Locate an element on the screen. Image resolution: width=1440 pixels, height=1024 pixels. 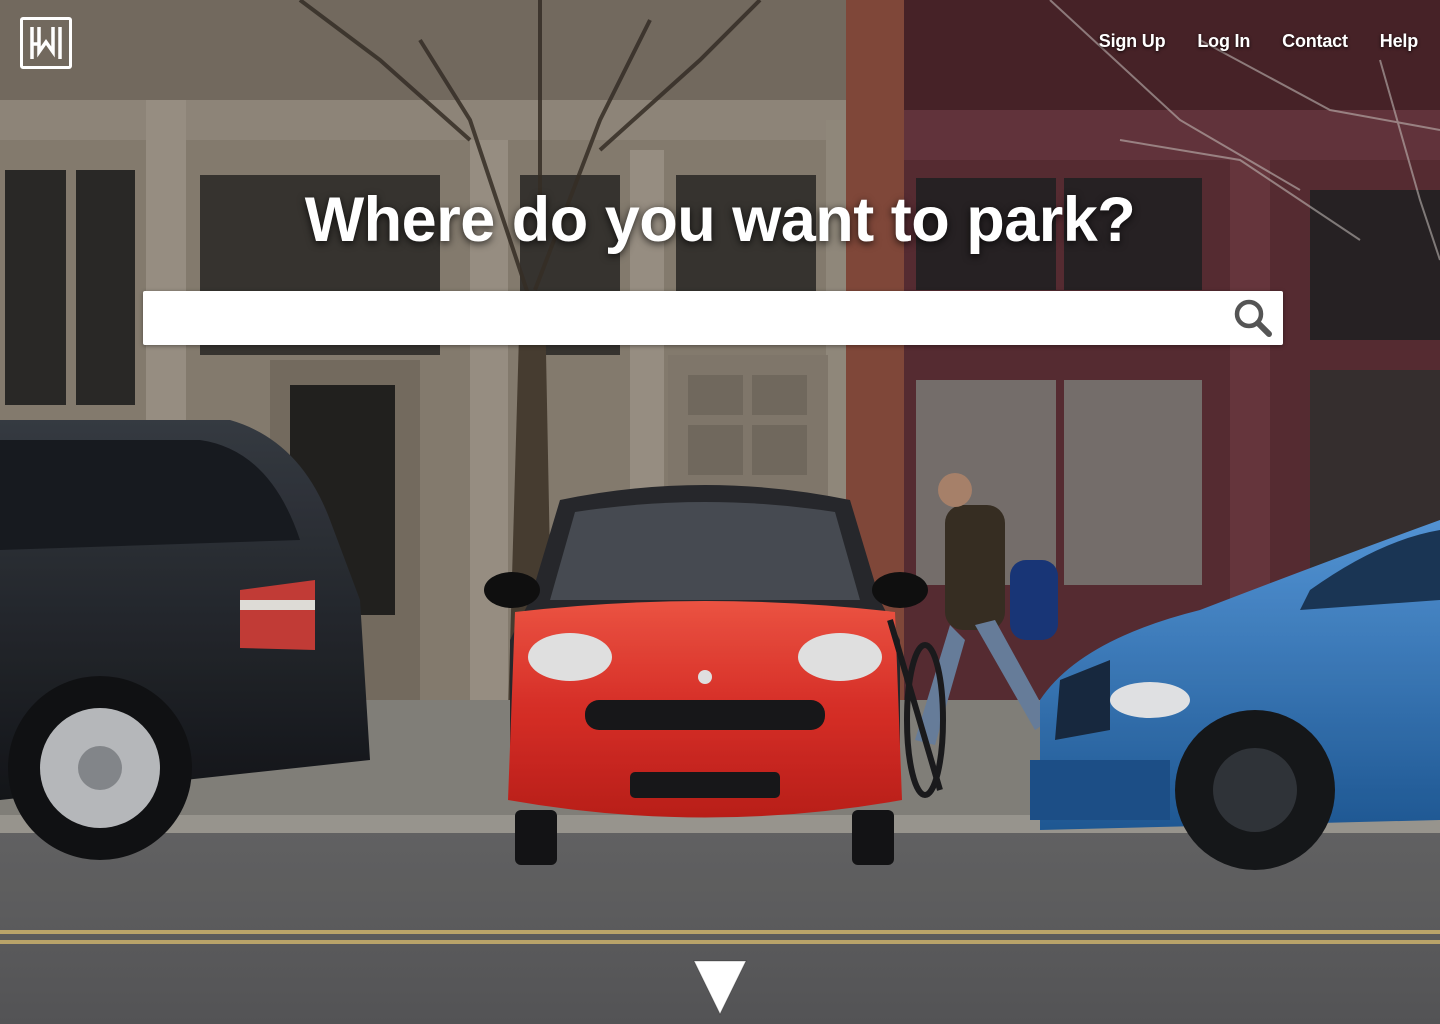
location-search-input is located at coordinates (683, 318).